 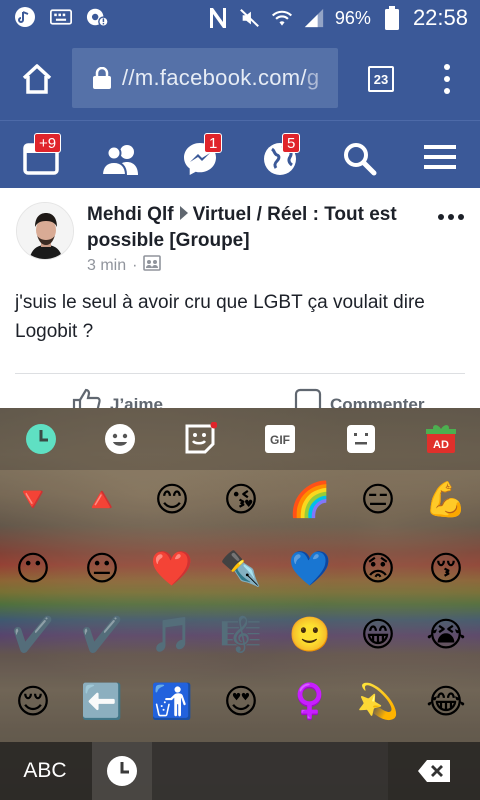 I want to click on emoji-glyph: ⬅️, so click(x=102, y=702).